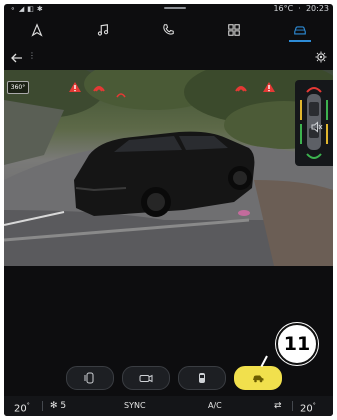  I want to click on left-temperature-unit: °, so click(28, 405).